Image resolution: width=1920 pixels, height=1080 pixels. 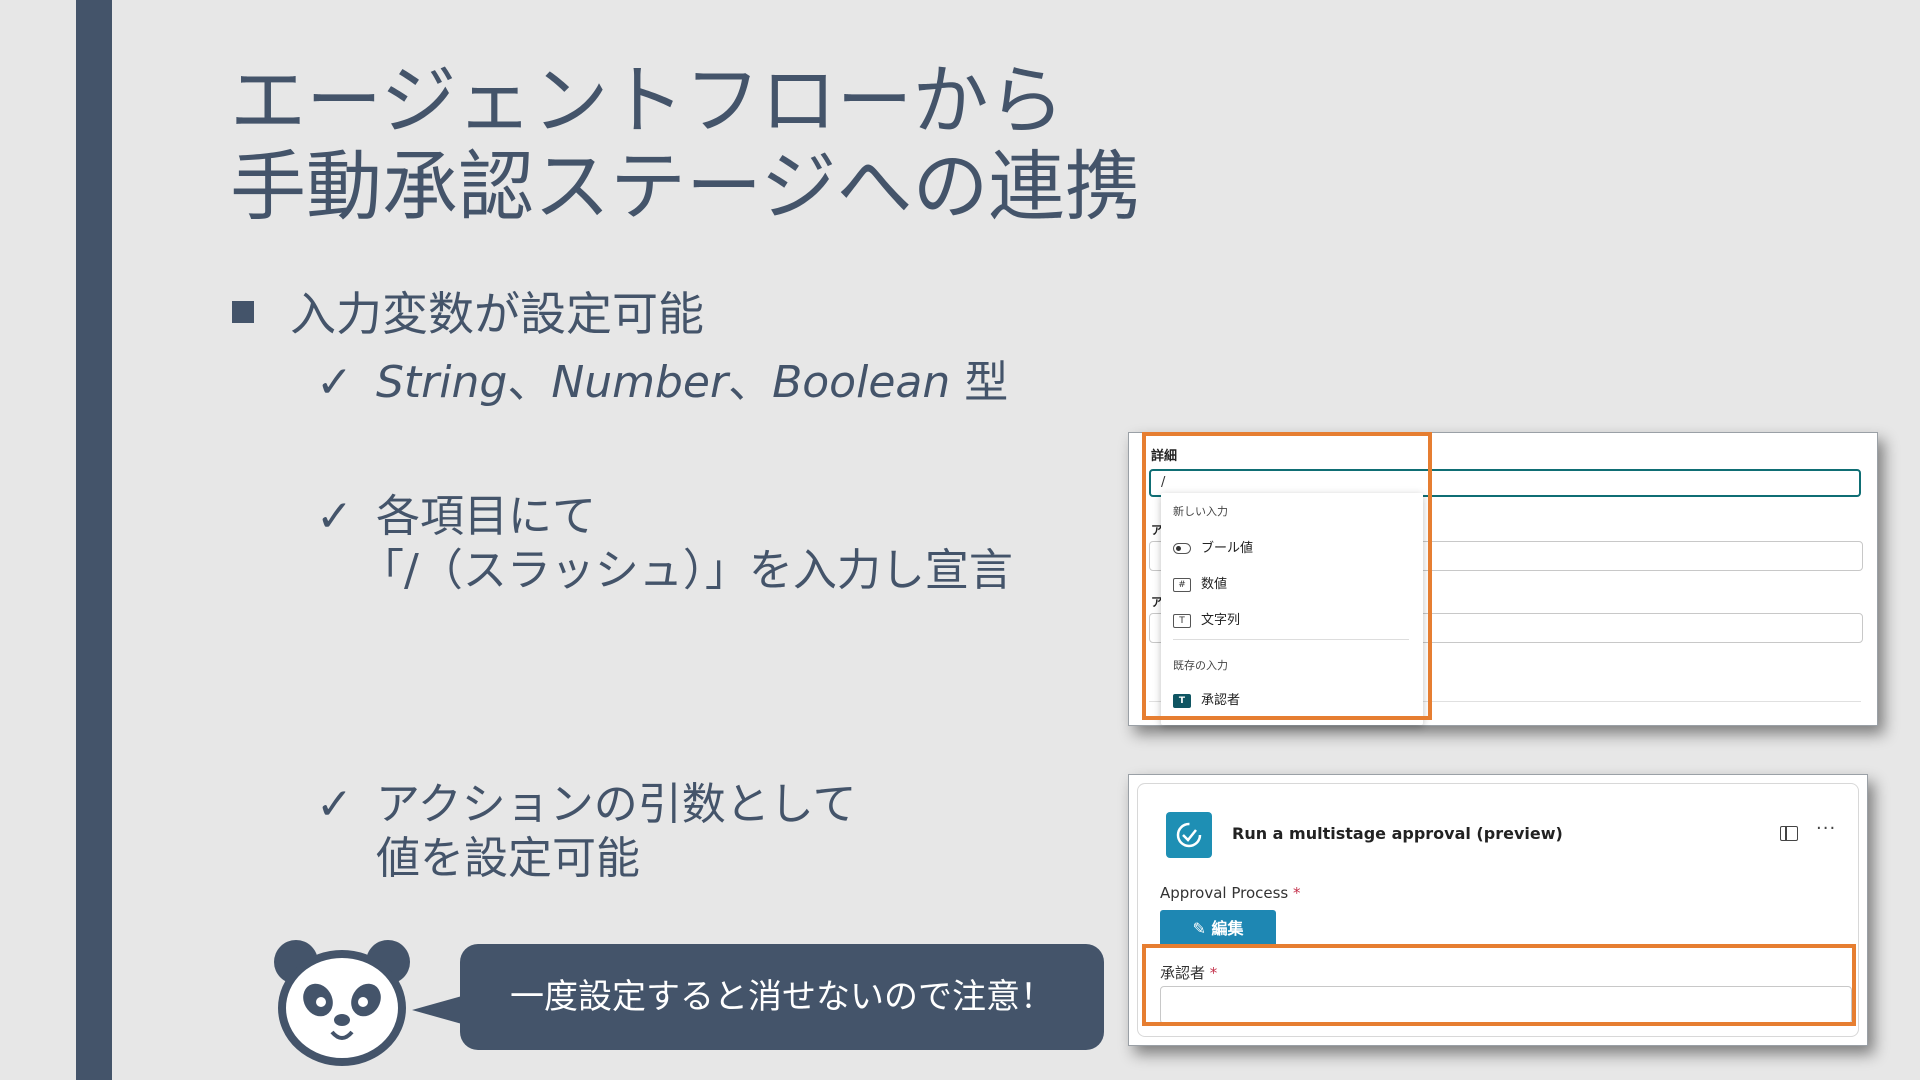 What do you see at coordinates (1297, 893) in the screenshot?
I see `required-mark: *` at bounding box center [1297, 893].